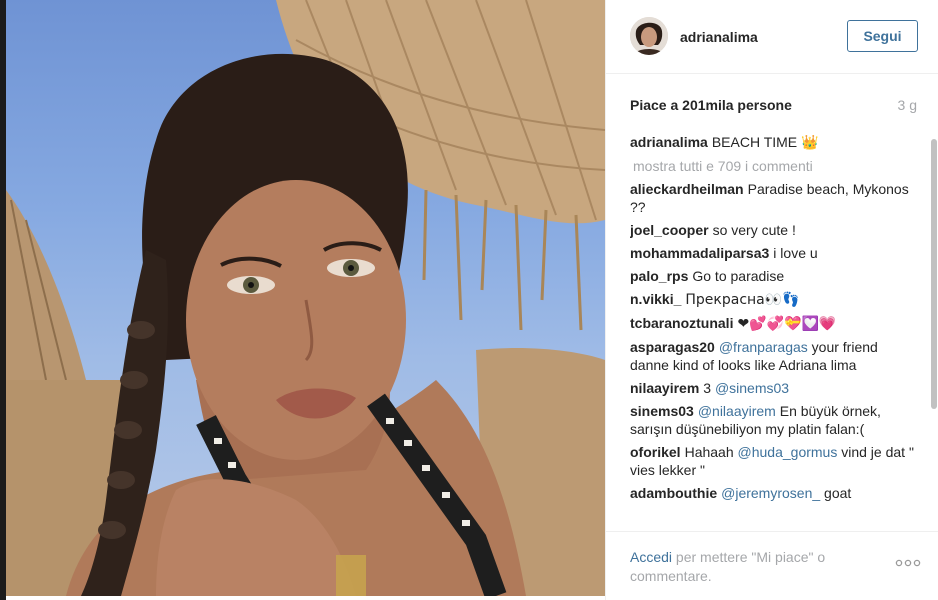 The image size is (938, 600). I want to click on more-dots-glyph, so click(908, 563).